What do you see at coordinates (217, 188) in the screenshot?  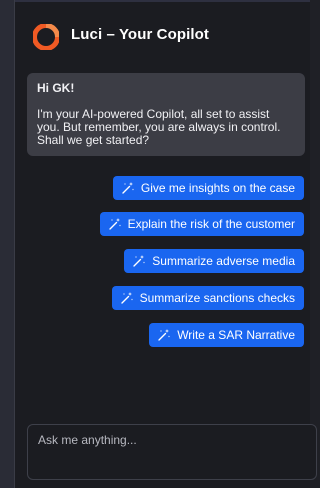 I see `suggestion-label: Give me insights on the case` at bounding box center [217, 188].